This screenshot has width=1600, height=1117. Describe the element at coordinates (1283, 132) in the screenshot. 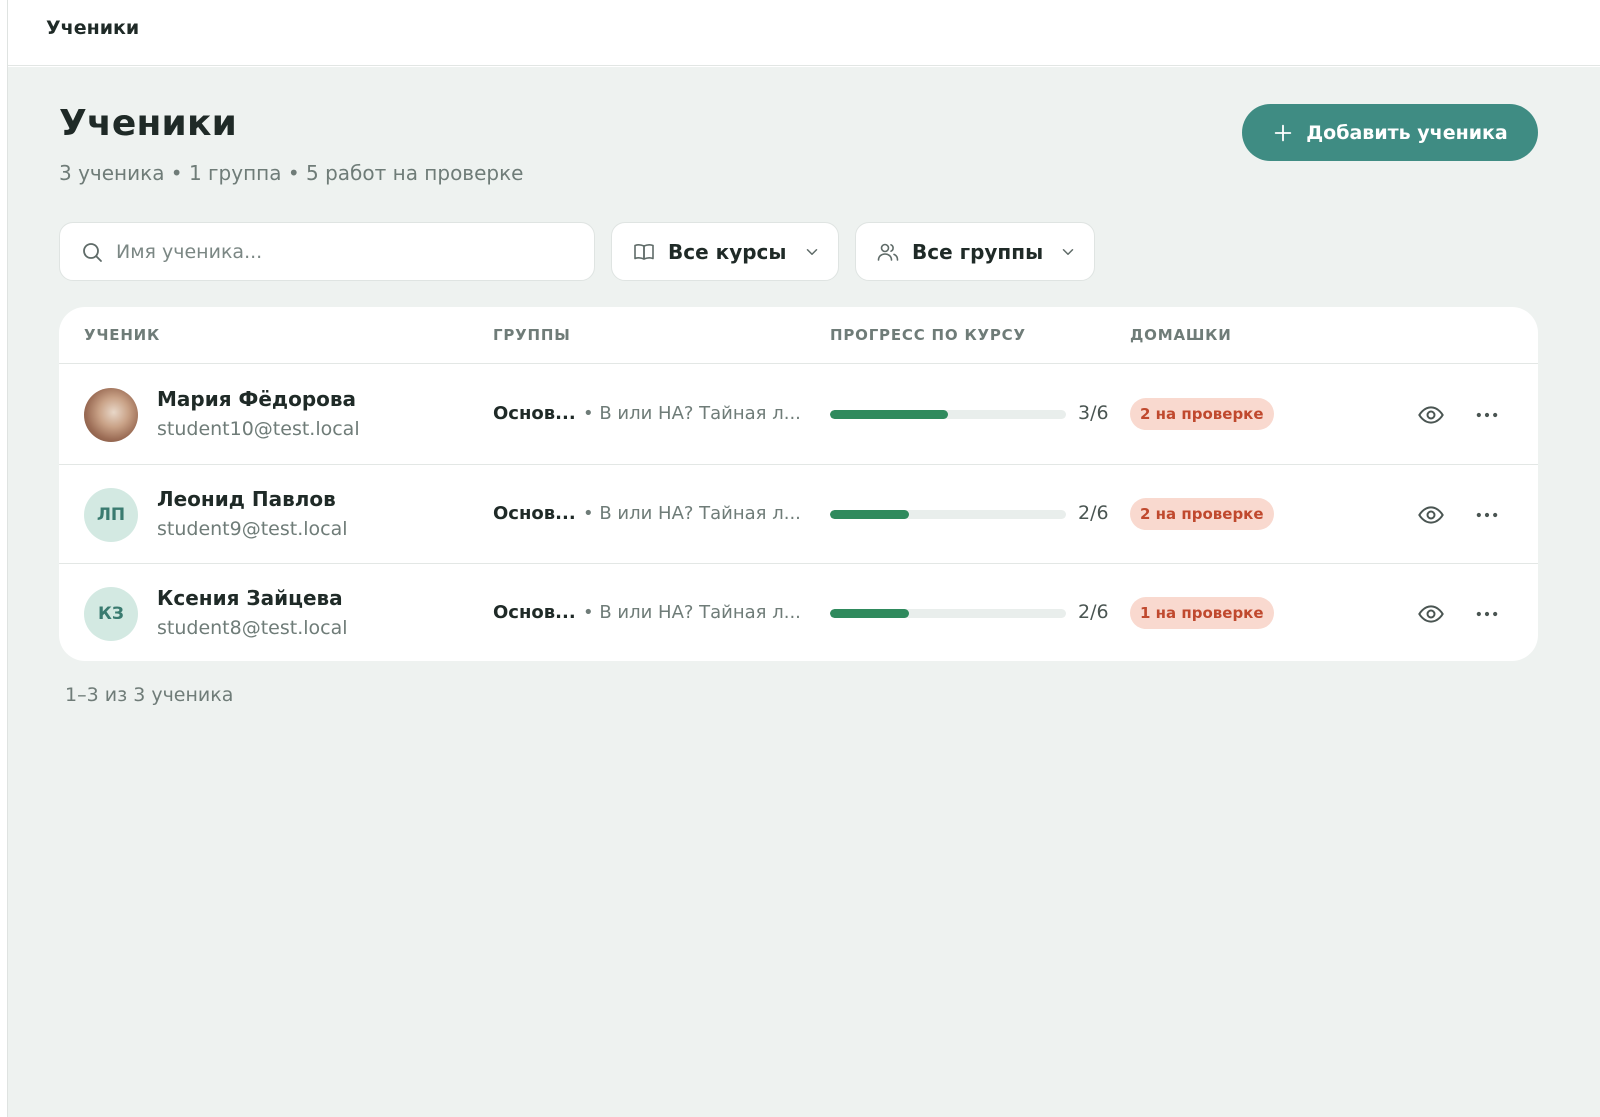

I see `plus-icon` at that location.